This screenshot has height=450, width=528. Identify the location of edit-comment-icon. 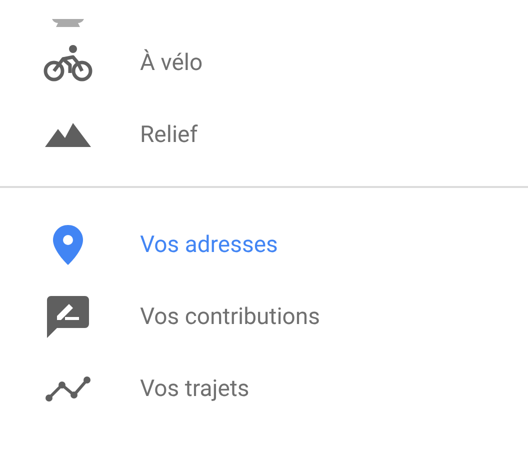
(68, 317).